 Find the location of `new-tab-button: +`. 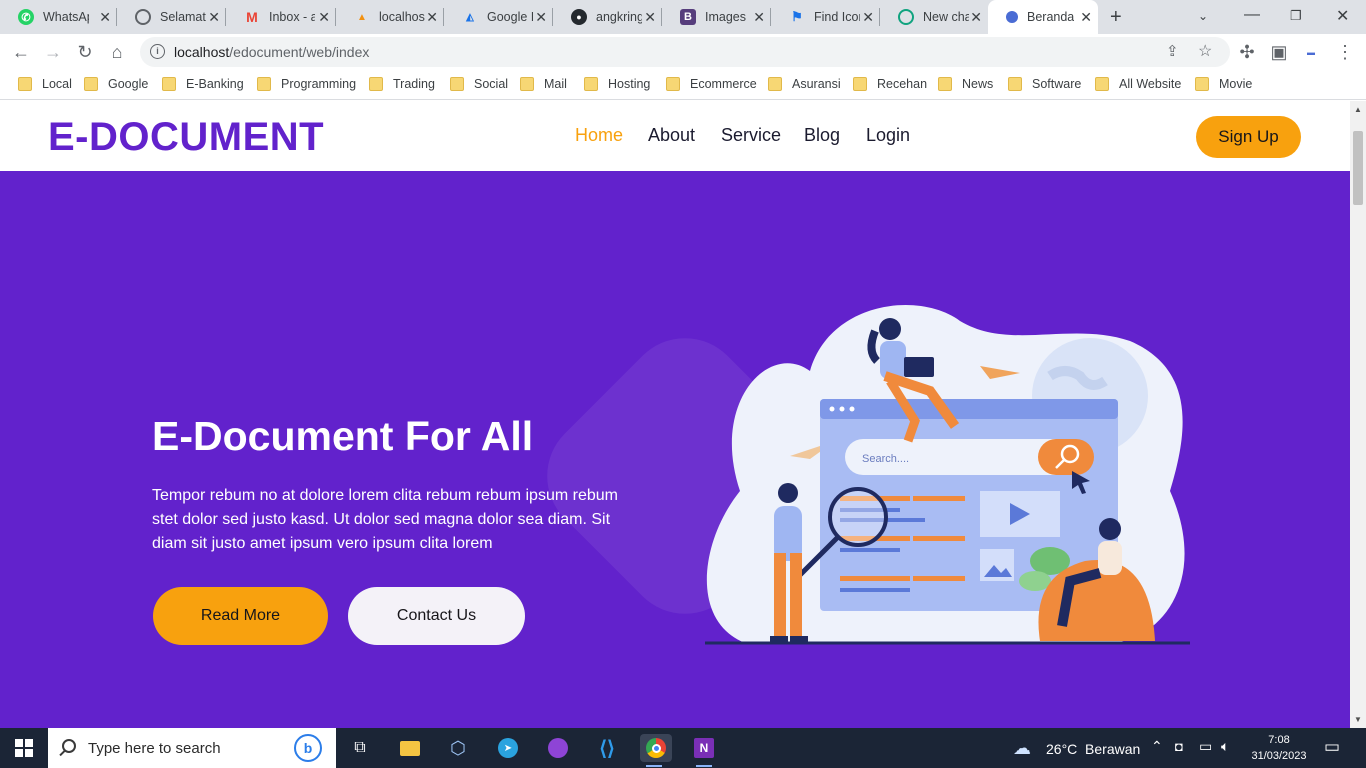

new-tab-button: + is located at coordinates (1116, 17).